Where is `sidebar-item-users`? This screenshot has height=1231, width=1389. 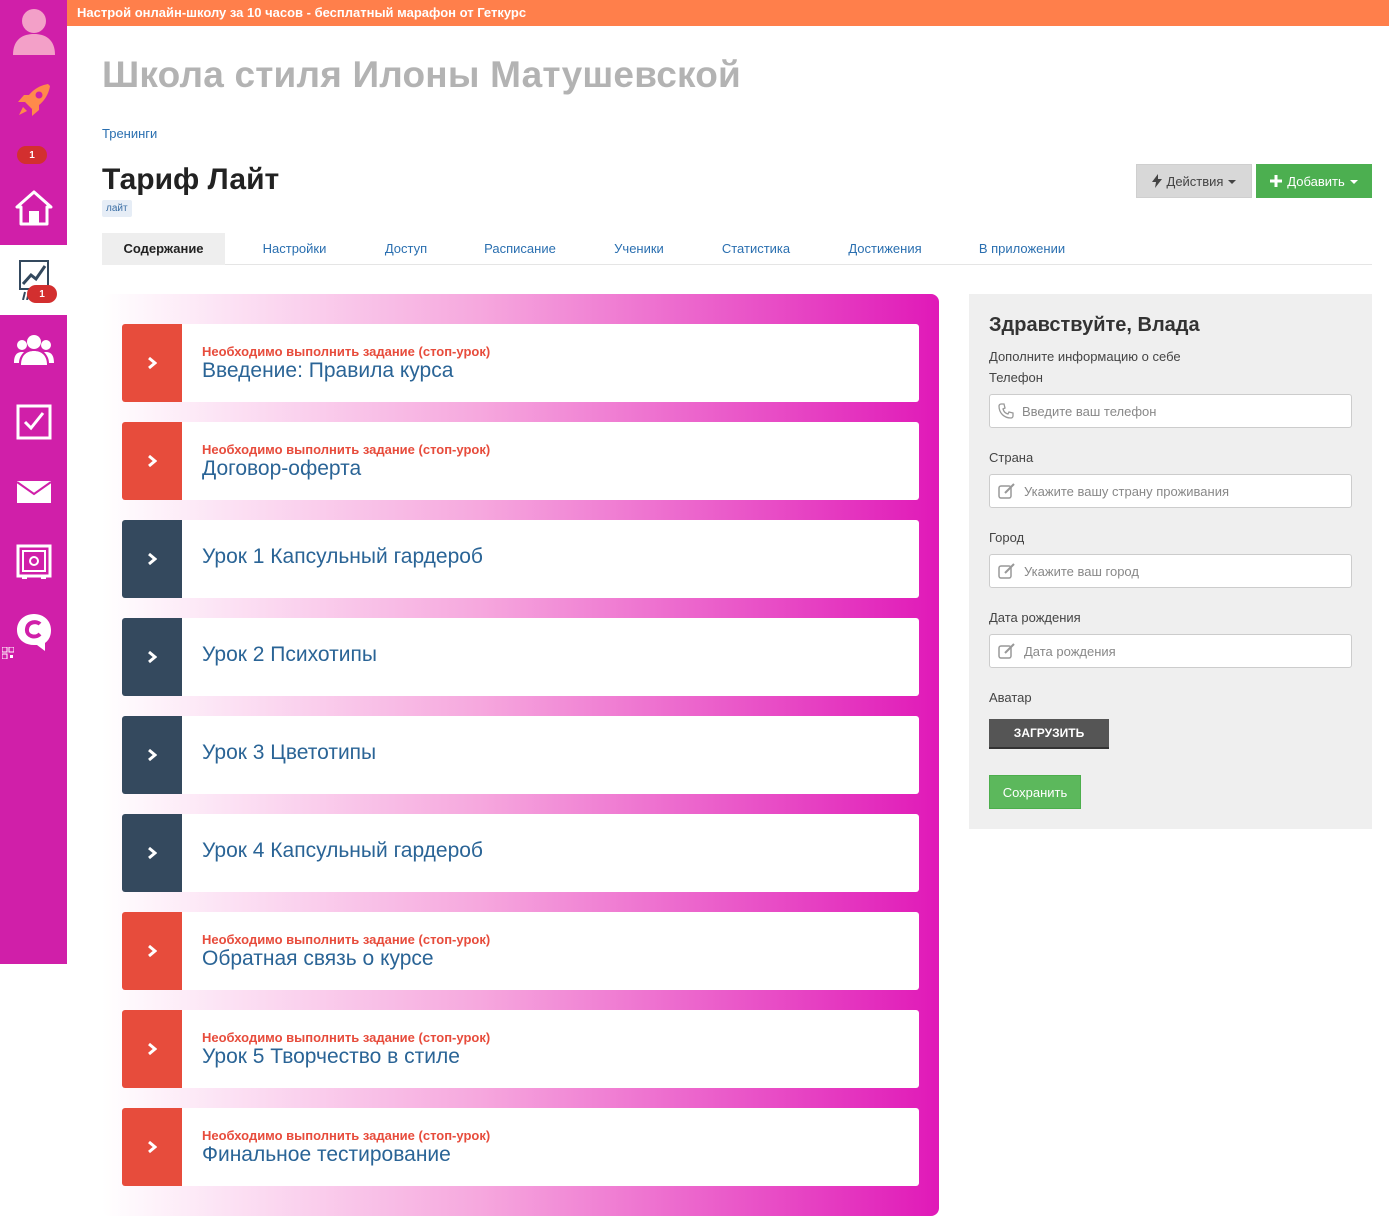 sidebar-item-users is located at coordinates (33, 350).